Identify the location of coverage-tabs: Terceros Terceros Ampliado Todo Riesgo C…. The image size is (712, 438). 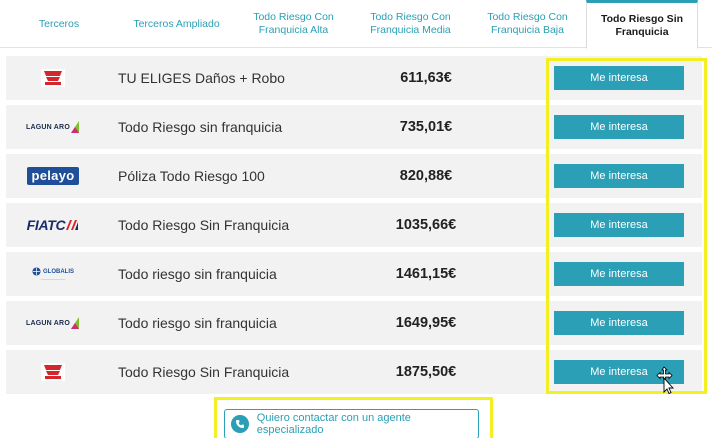
(356, 24).